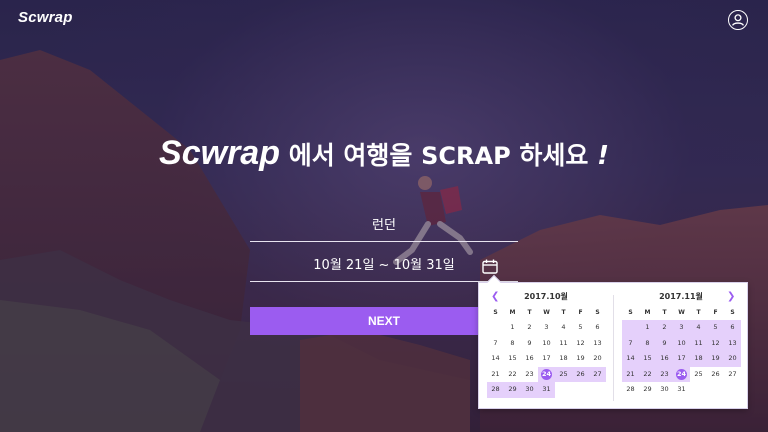  What do you see at coordinates (580, 328) in the screenshot?
I see `day-cell: 5` at bounding box center [580, 328].